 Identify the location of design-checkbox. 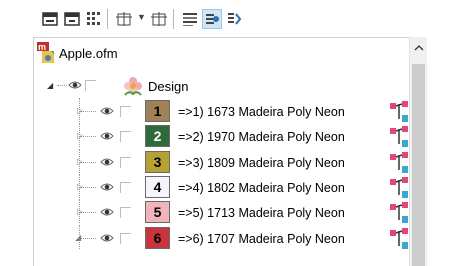
(90, 85).